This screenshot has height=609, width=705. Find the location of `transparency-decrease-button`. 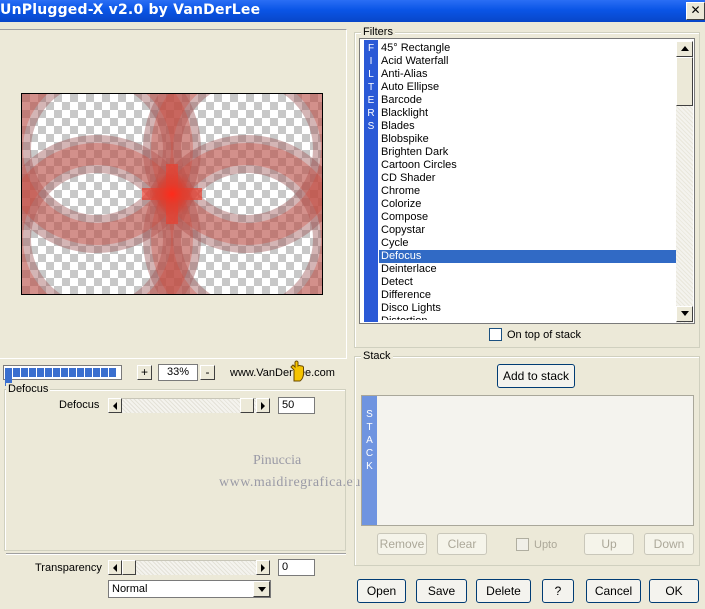

transparency-decrease-button is located at coordinates (115, 567).